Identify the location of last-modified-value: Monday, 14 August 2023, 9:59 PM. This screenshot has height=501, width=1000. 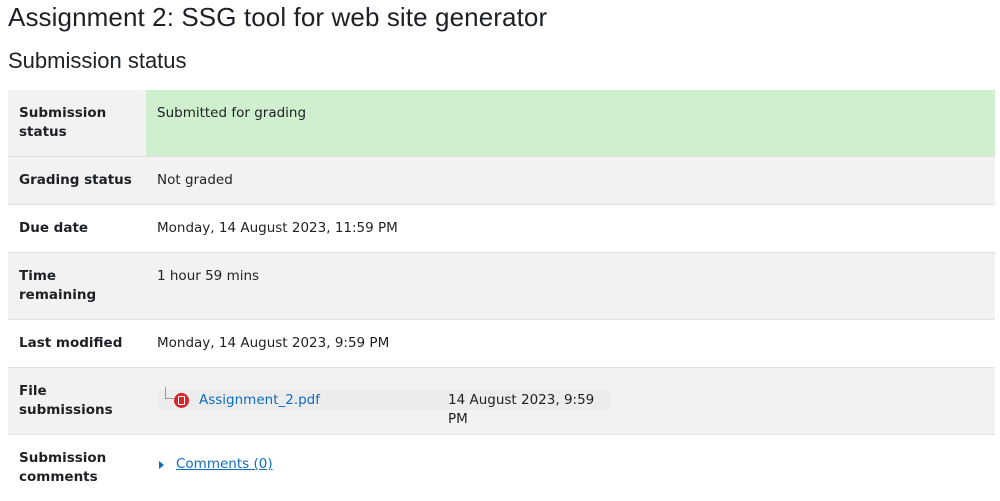
(570, 344).